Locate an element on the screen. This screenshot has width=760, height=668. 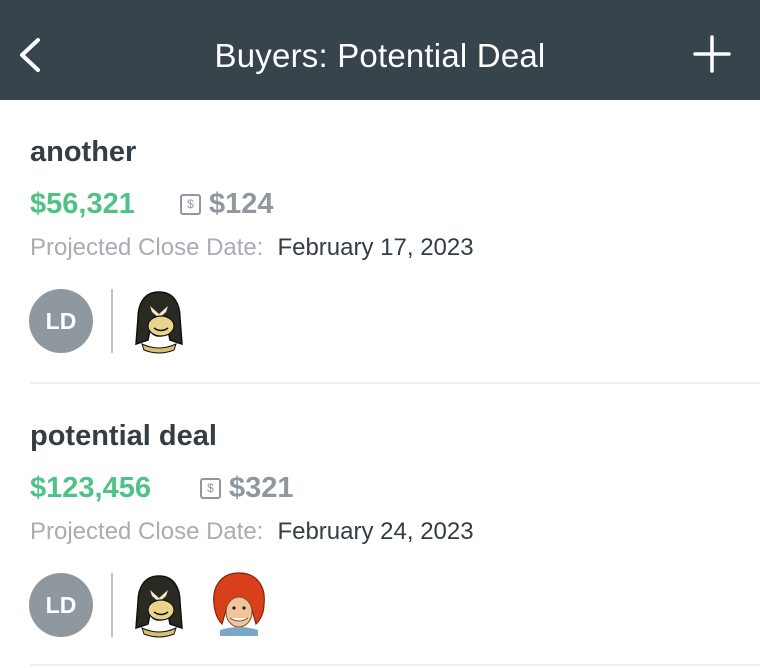
close-date-value: February 17, 2023 is located at coordinates (375, 247).